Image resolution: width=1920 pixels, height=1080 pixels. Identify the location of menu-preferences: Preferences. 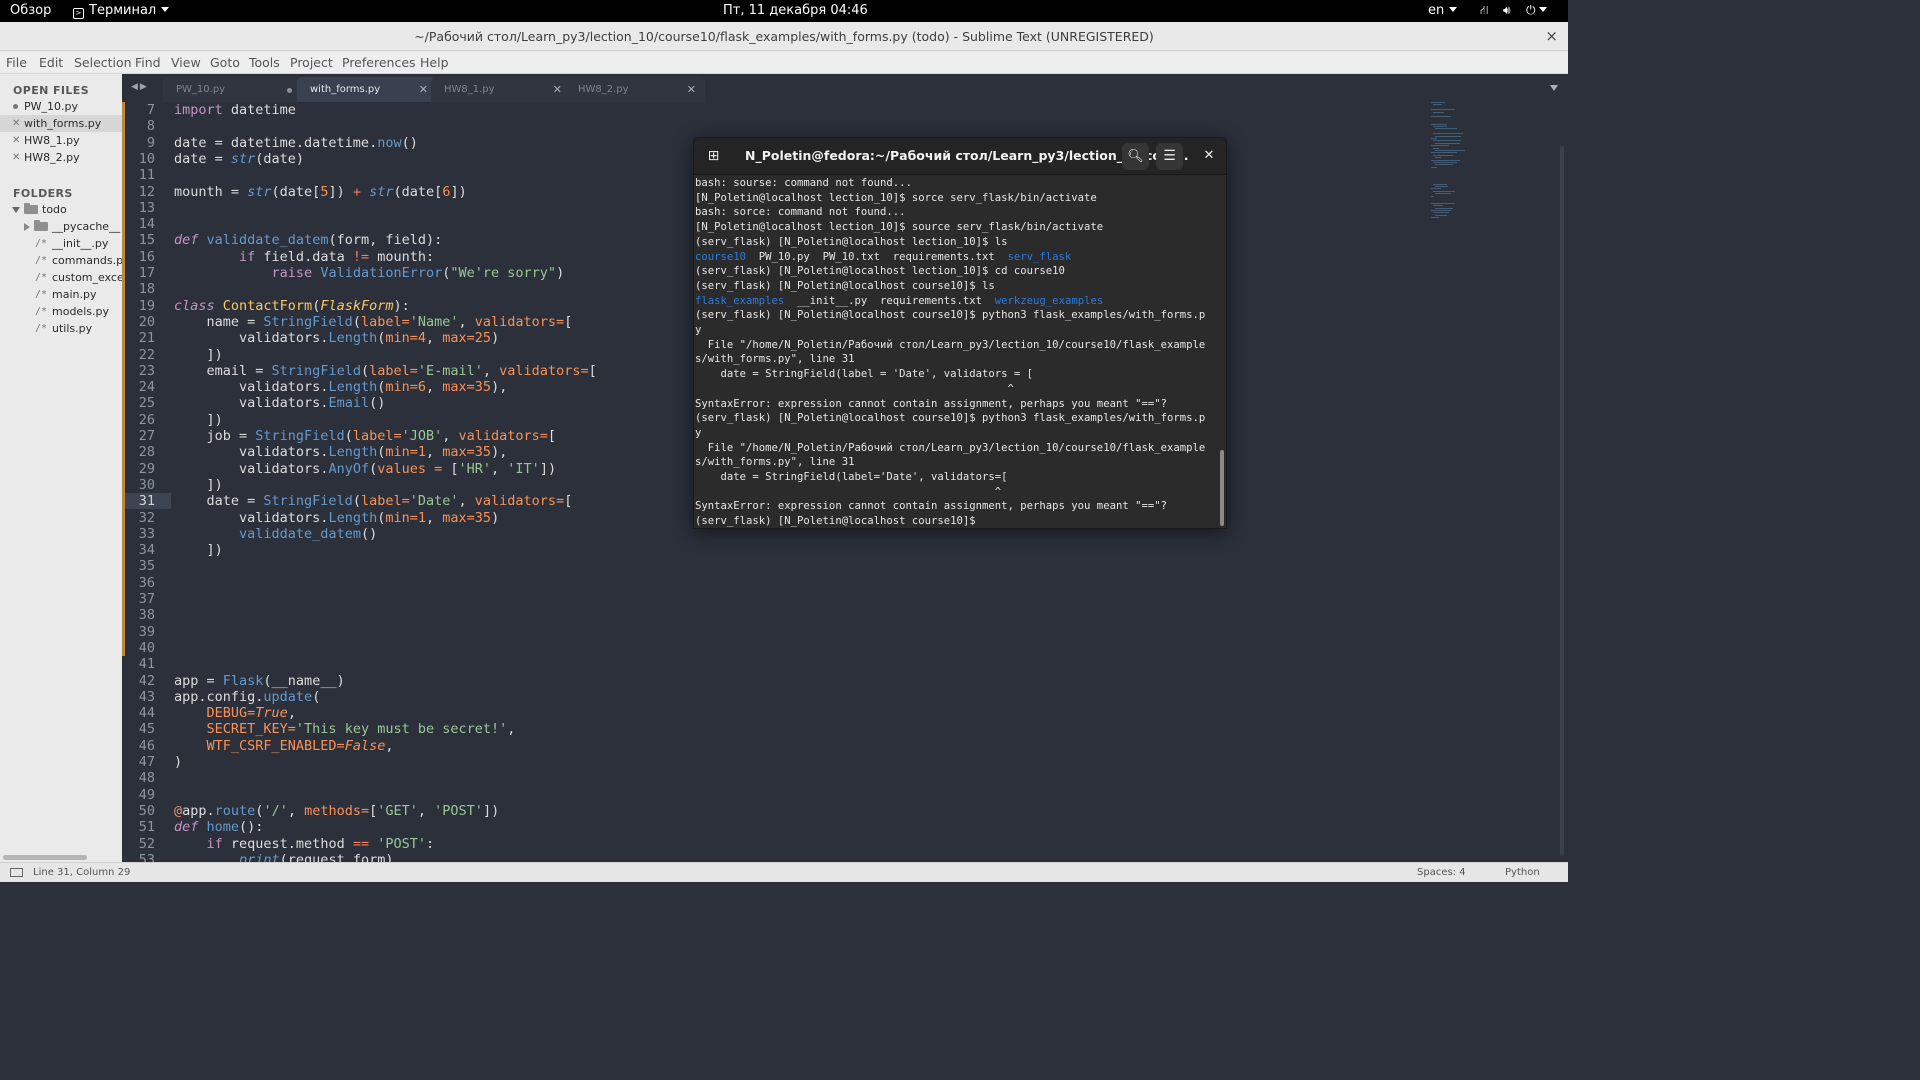
(379, 62).